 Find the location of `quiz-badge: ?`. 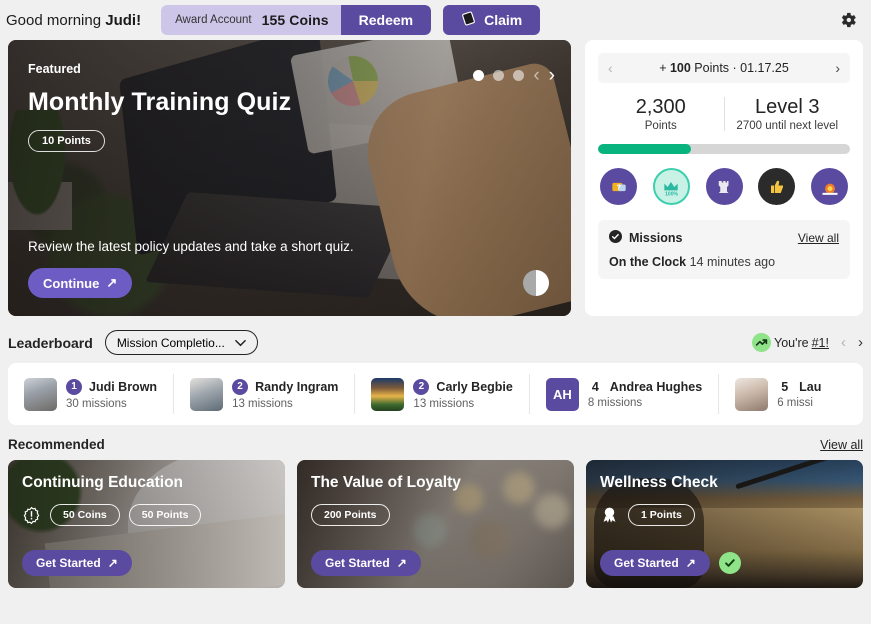

quiz-badge: ? is located at coordinates (618, 186).